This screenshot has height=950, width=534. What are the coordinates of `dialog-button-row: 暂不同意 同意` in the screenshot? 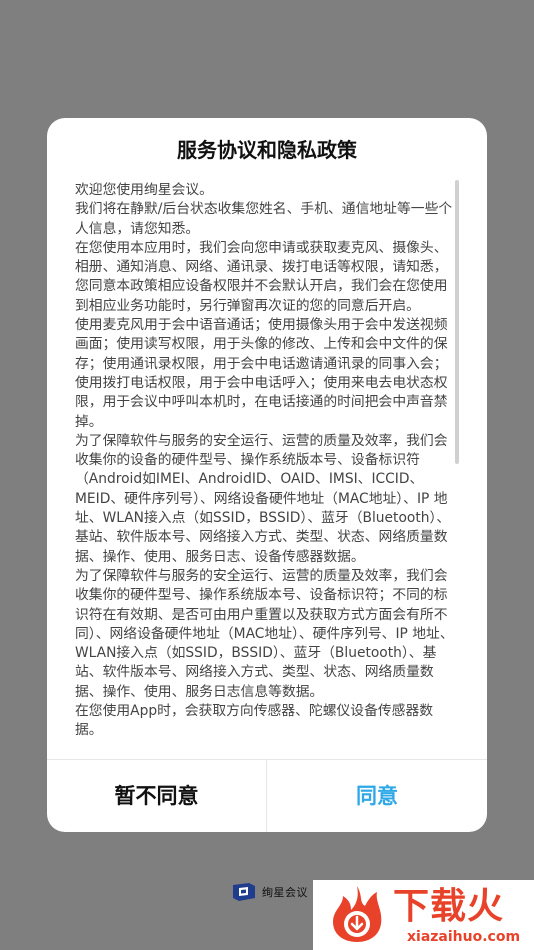 It's located at (267, 795).